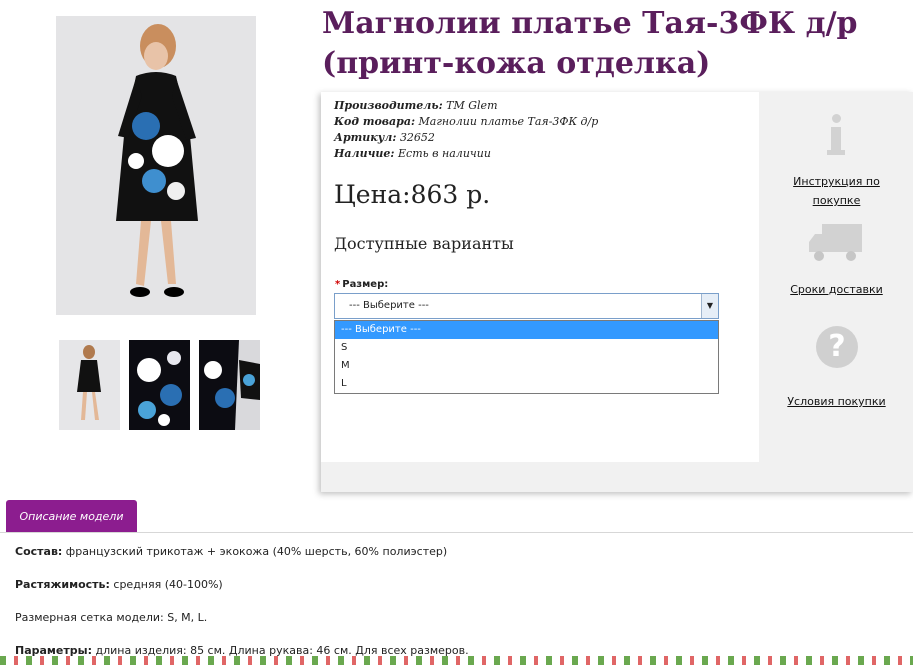 The image size is (913, 665). I want to click on meta-manufacturer: Производитель: TM Glem, so click(466, 106).